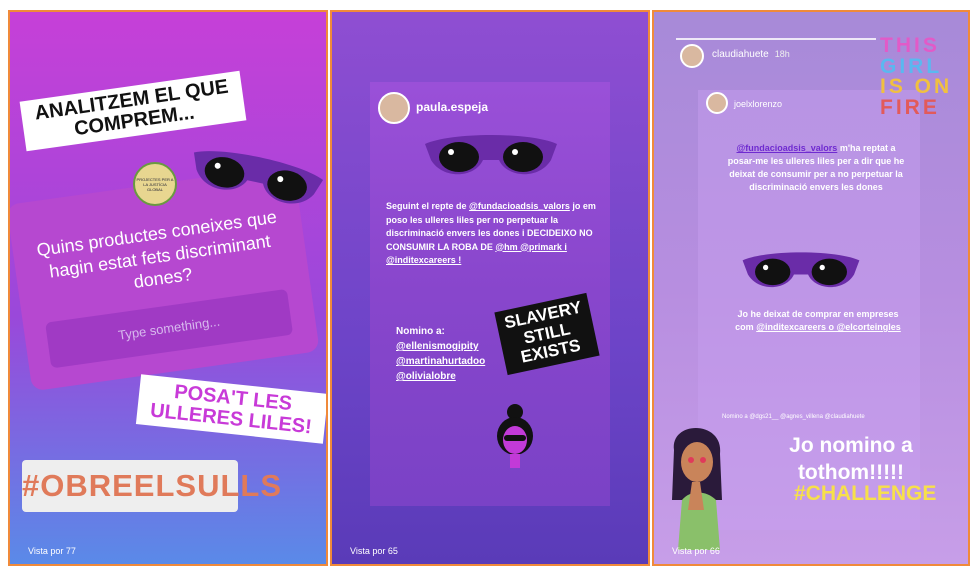 This screenshot has width=973, height=568. Describe the element at coordinates (151, 486) in the screenshot. I see `hashtag-sticker: #OBREELSULLS` at that location.